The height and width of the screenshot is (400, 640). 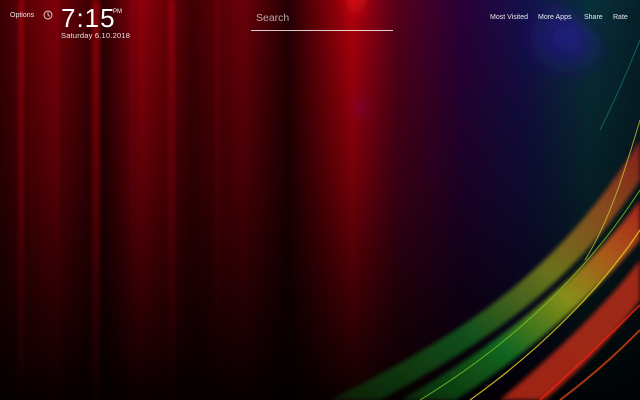 I want to click on clock-period: PM, so click(x=117, y=12).